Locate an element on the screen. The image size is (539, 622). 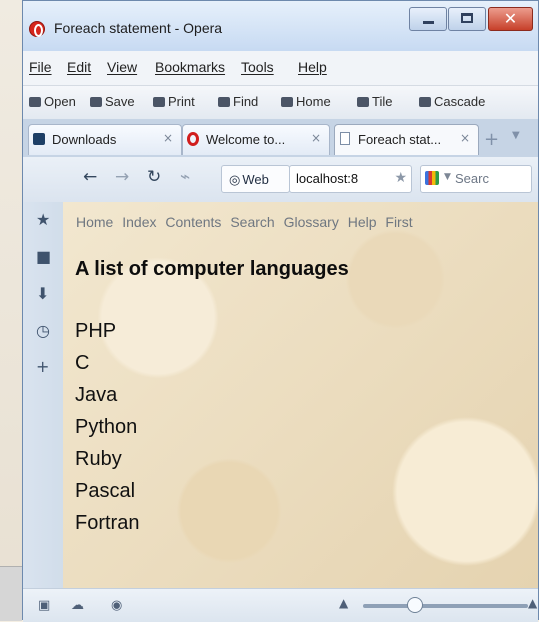
minimize-button is located at coordinates (428, 19).